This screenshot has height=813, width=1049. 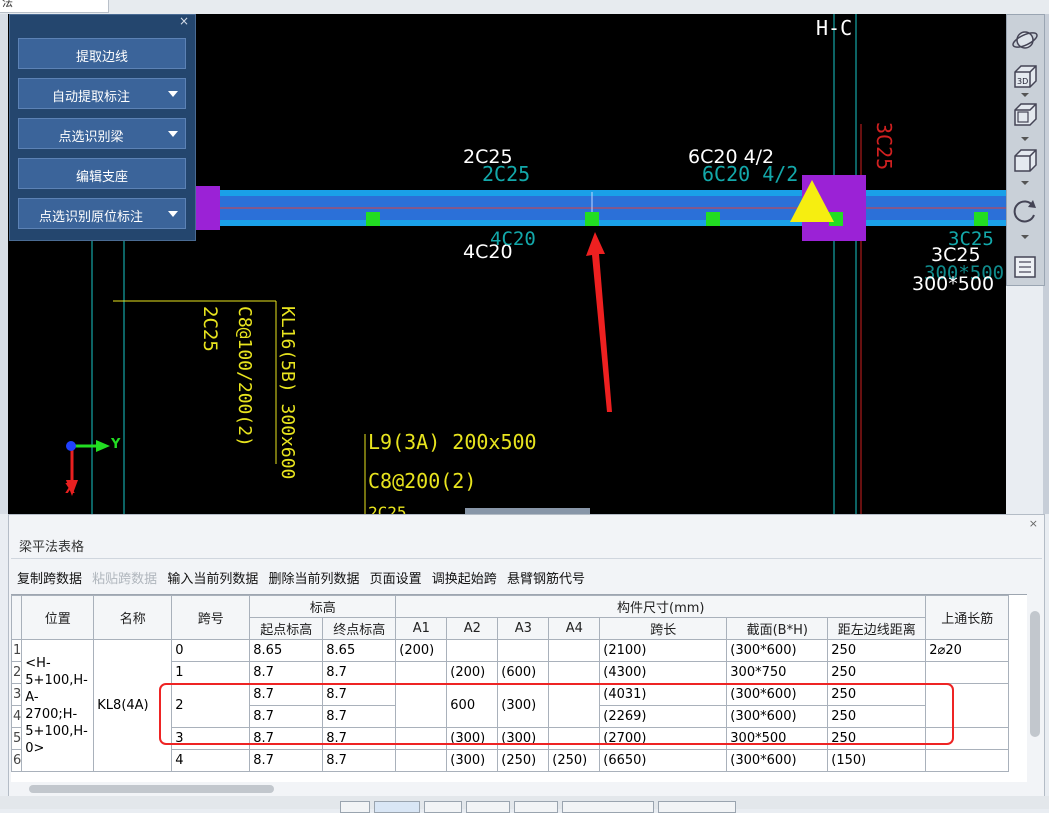 What do you see at coordinates (1025, 39) in the screenshot?
I see `orbit-icon` at bounding box center [1025, 39].